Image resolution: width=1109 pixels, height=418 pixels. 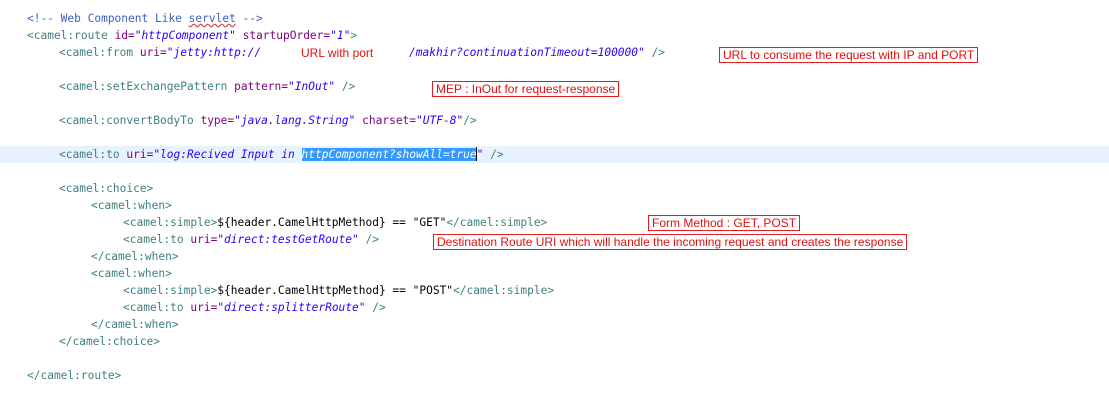 What do you see at coordinates (554, 205) in the screenshot?
I see `code-line-8: <camel:when>` at bounding box center [554, 205].